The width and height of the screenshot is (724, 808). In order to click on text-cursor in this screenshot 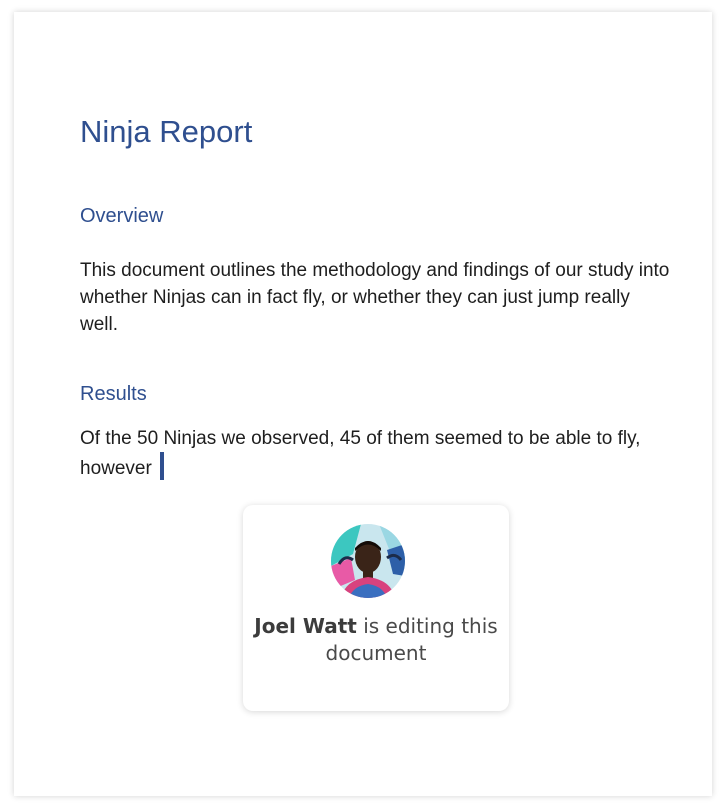, I will do `click(161, 466)`.